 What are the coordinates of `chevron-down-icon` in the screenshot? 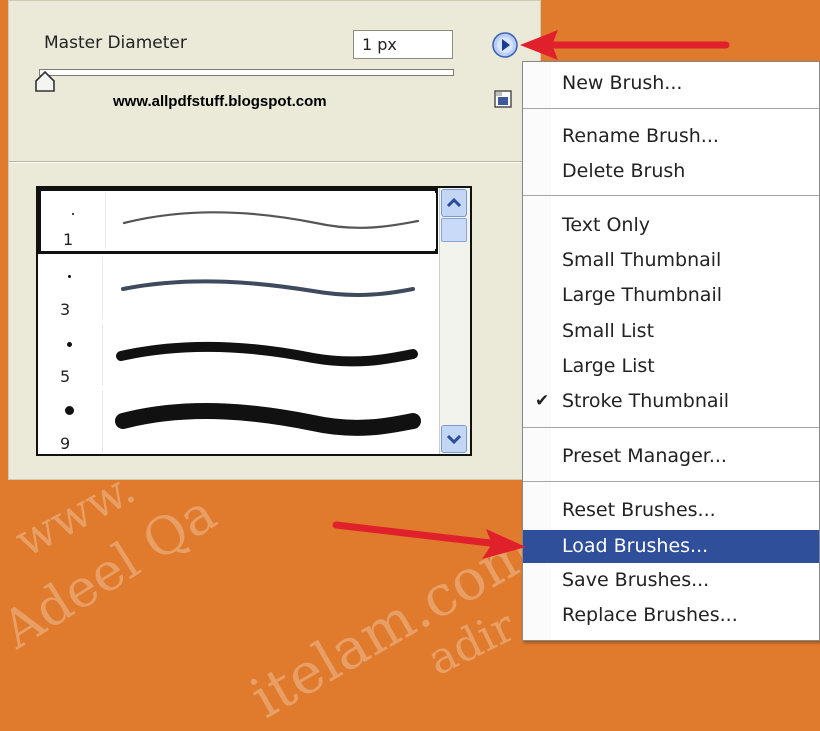 It's located at (454, 439).